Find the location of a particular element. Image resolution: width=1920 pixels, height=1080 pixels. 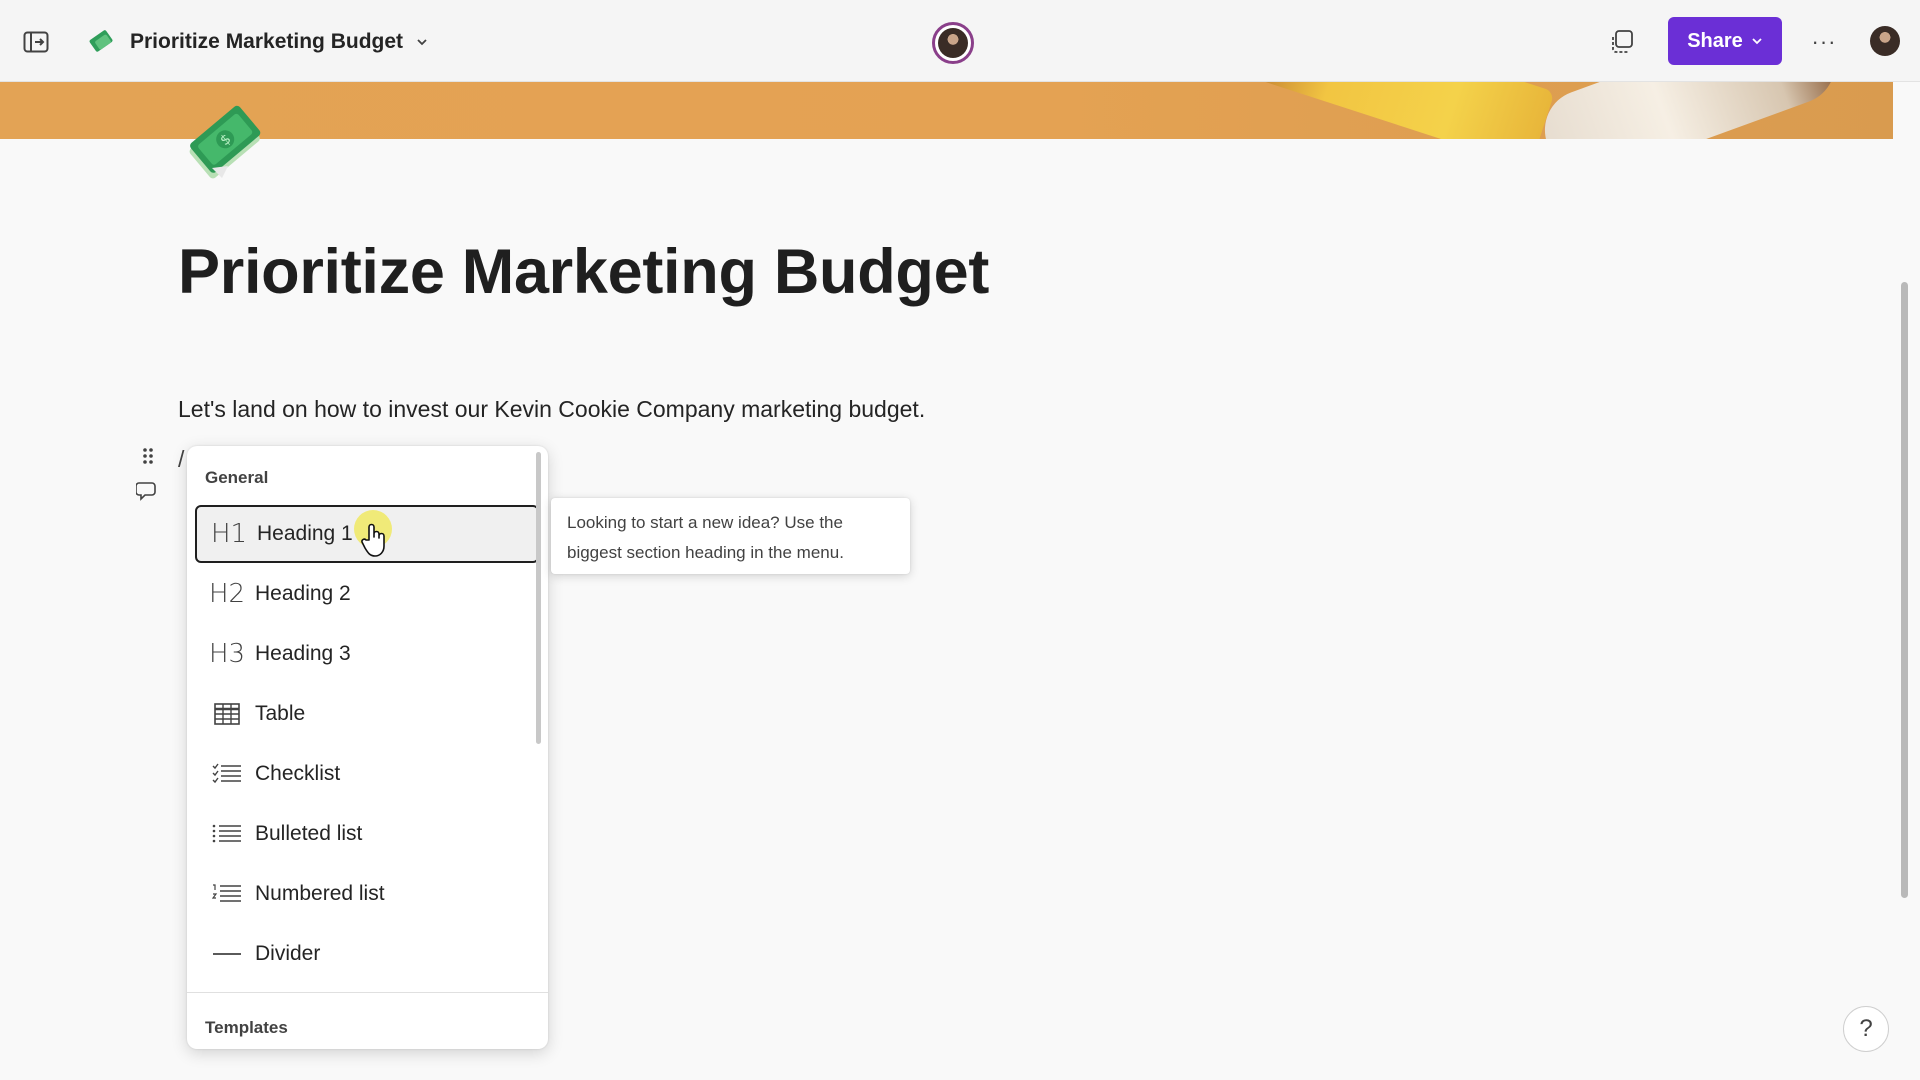

menu-item-bulleted-list: Bulleted list is located at coordinates (367, 834).